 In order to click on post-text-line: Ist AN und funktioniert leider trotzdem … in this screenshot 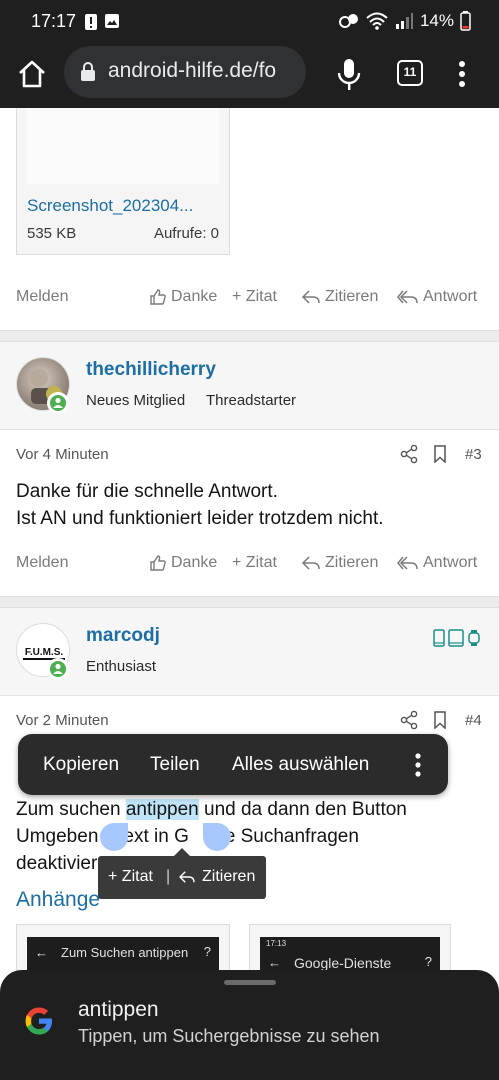, I will do `click(200, 518)`.